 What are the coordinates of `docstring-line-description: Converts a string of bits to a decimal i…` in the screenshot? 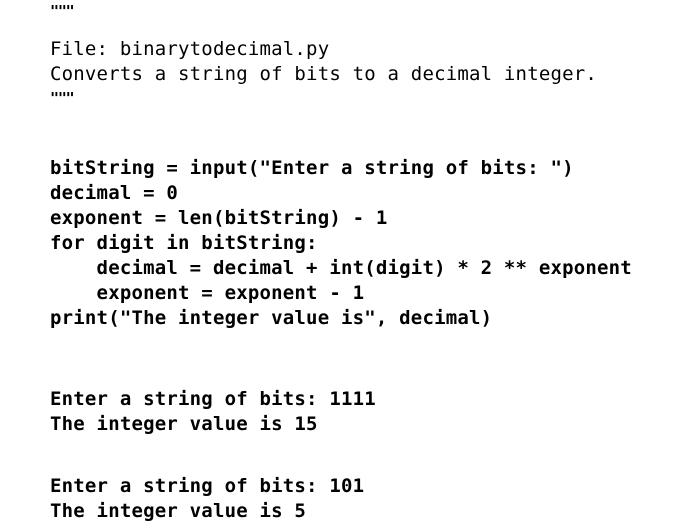 It's located at (324, 74).